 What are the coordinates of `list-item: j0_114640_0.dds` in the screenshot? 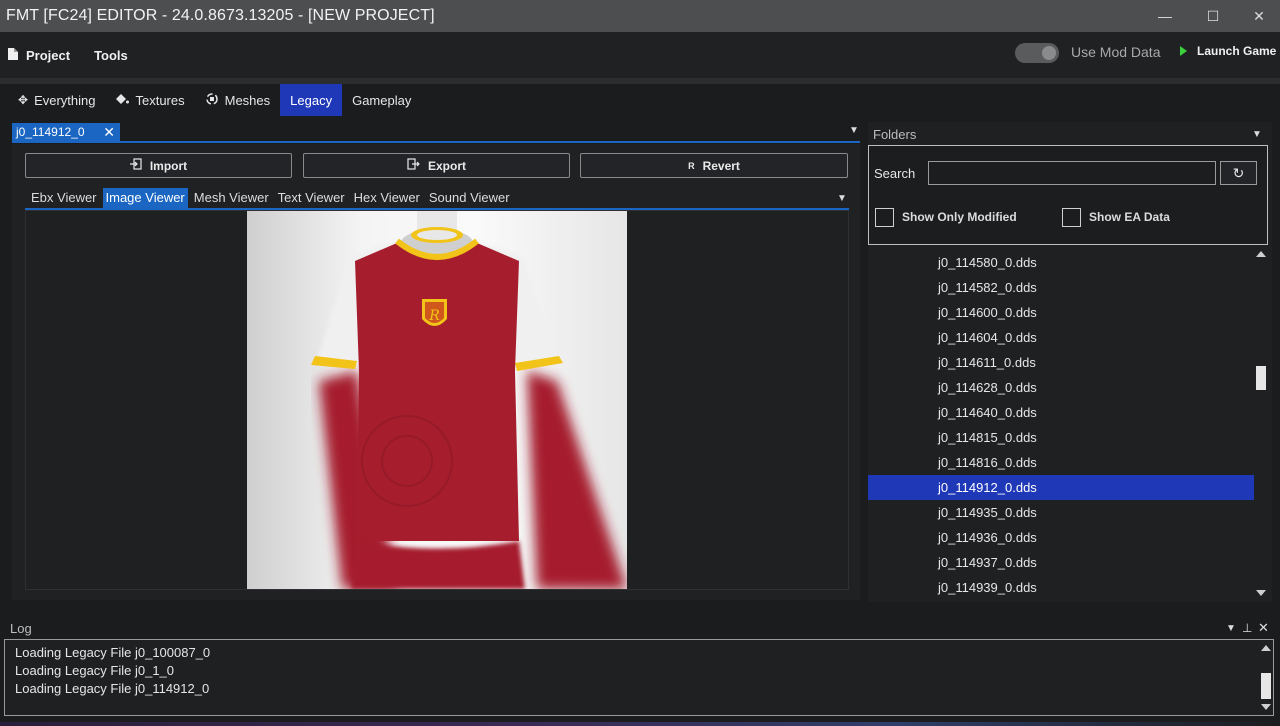 It's located at (1061, 412).